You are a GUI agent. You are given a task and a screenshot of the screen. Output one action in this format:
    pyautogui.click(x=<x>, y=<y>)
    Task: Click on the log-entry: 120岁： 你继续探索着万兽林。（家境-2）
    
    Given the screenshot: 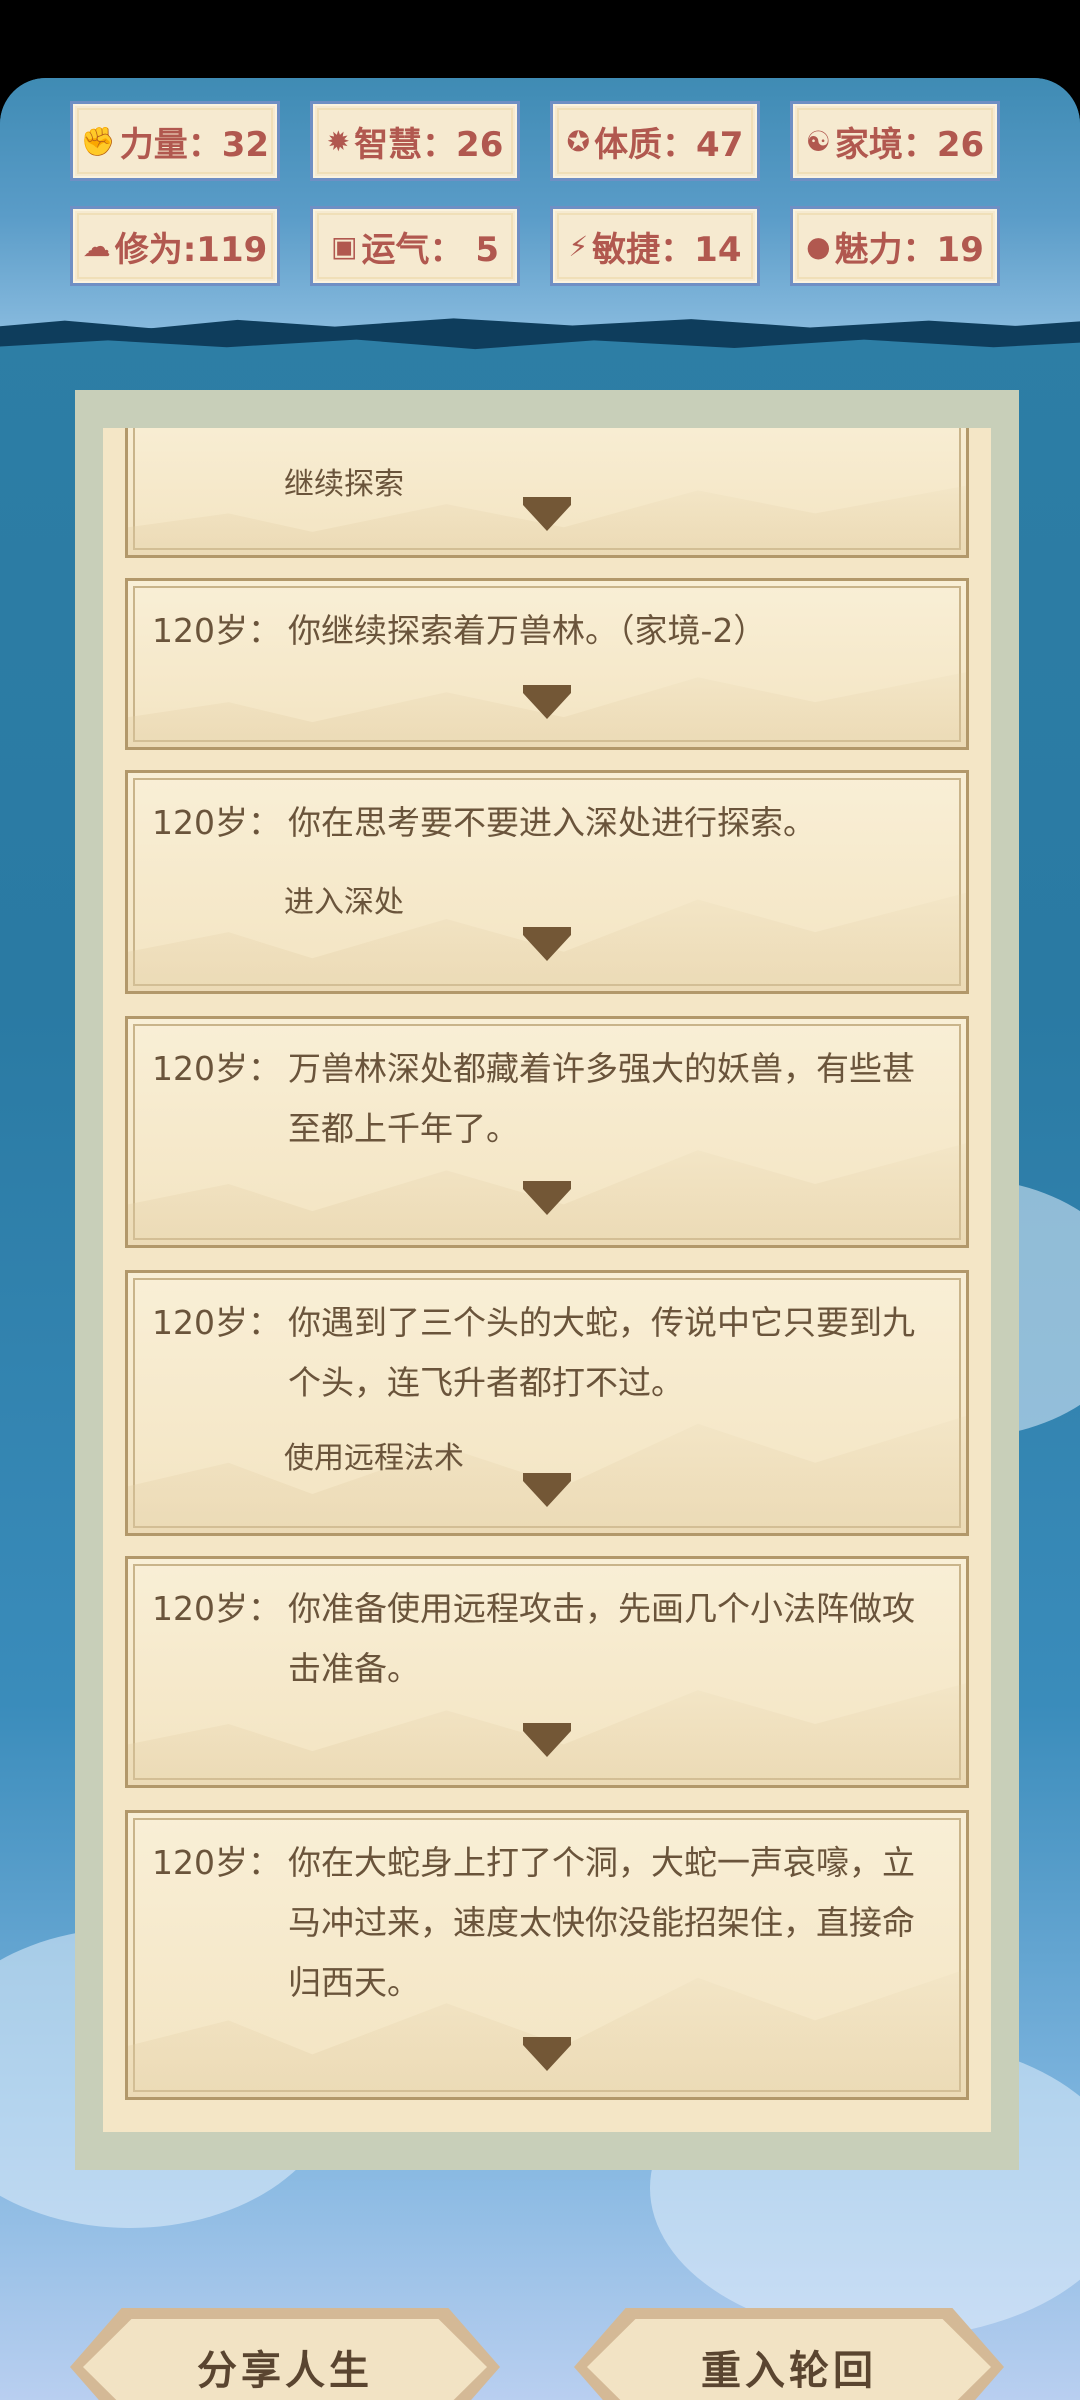 What is the action you would take?
    pyautogui.click(x=547, y=631)
    